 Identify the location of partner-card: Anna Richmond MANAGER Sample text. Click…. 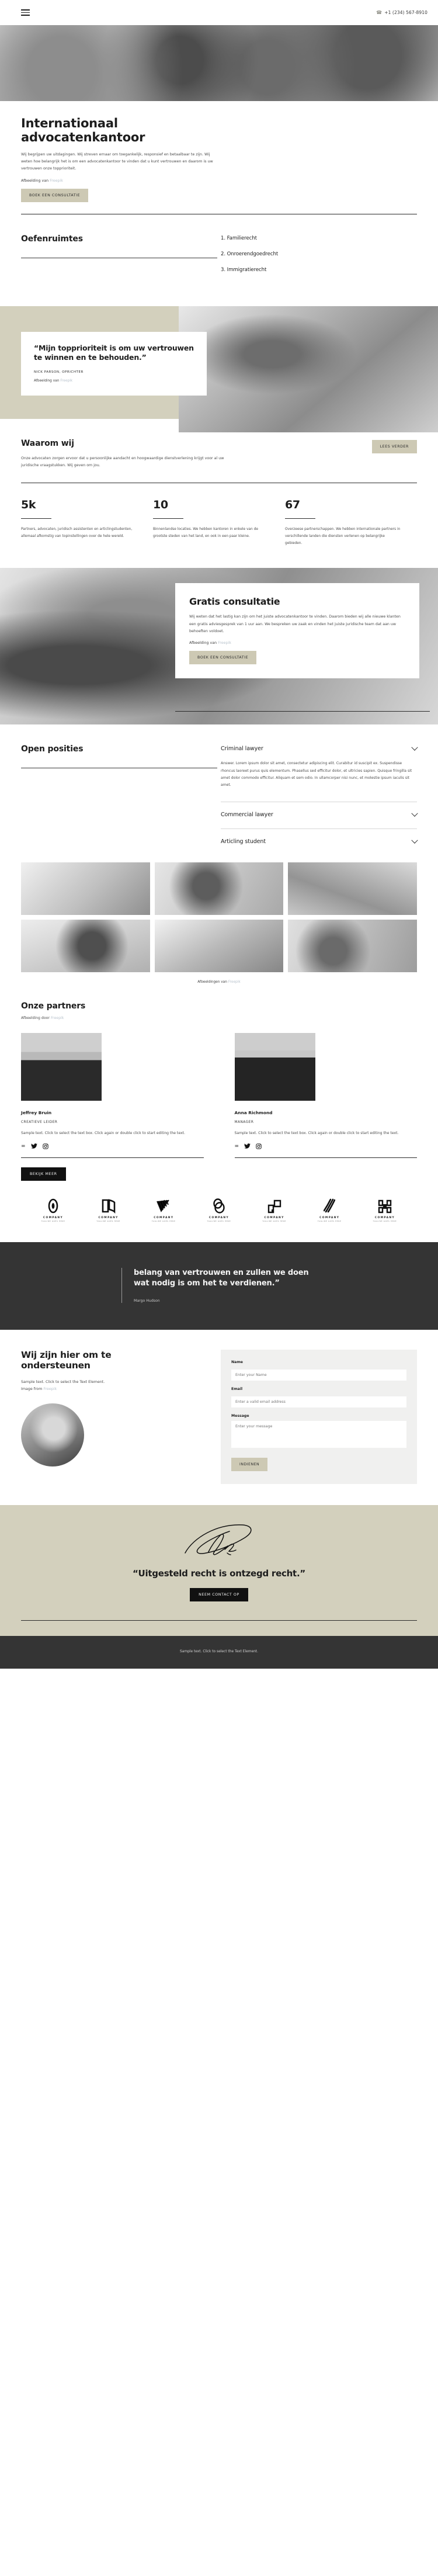
(325, 1096).